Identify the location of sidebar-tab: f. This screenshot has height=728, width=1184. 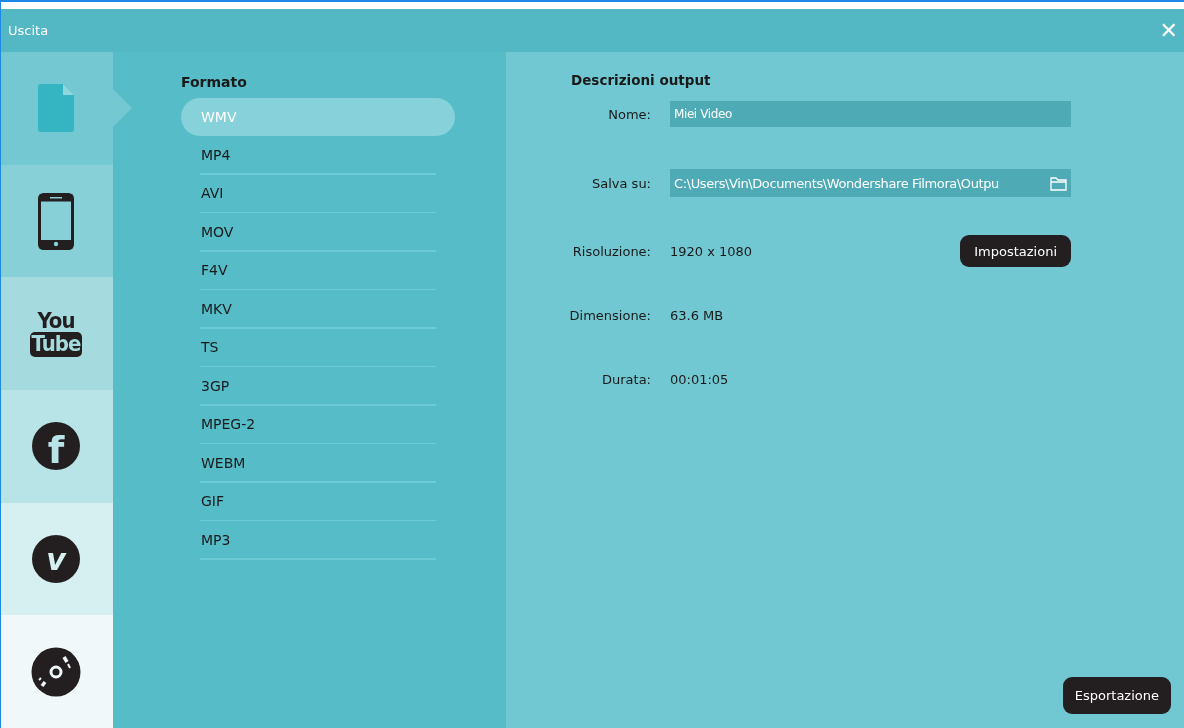
(57, 446).